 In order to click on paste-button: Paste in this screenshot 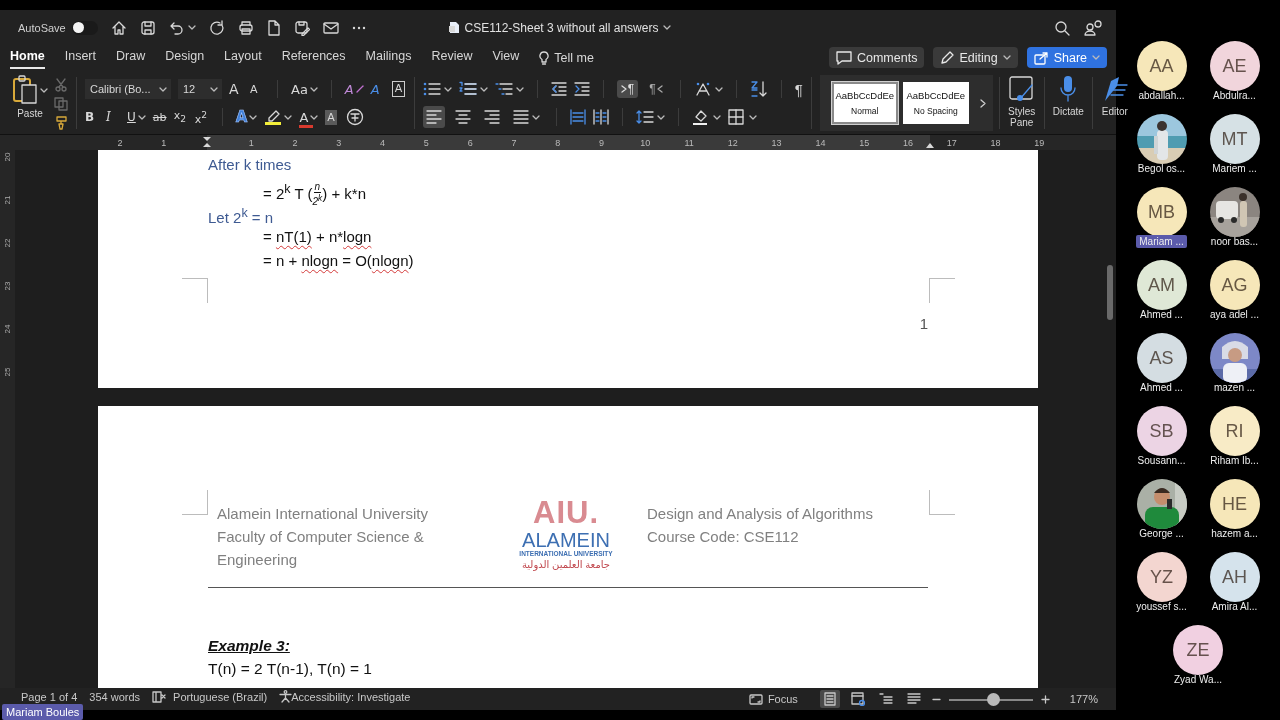, I will do `click(30, 103)`.